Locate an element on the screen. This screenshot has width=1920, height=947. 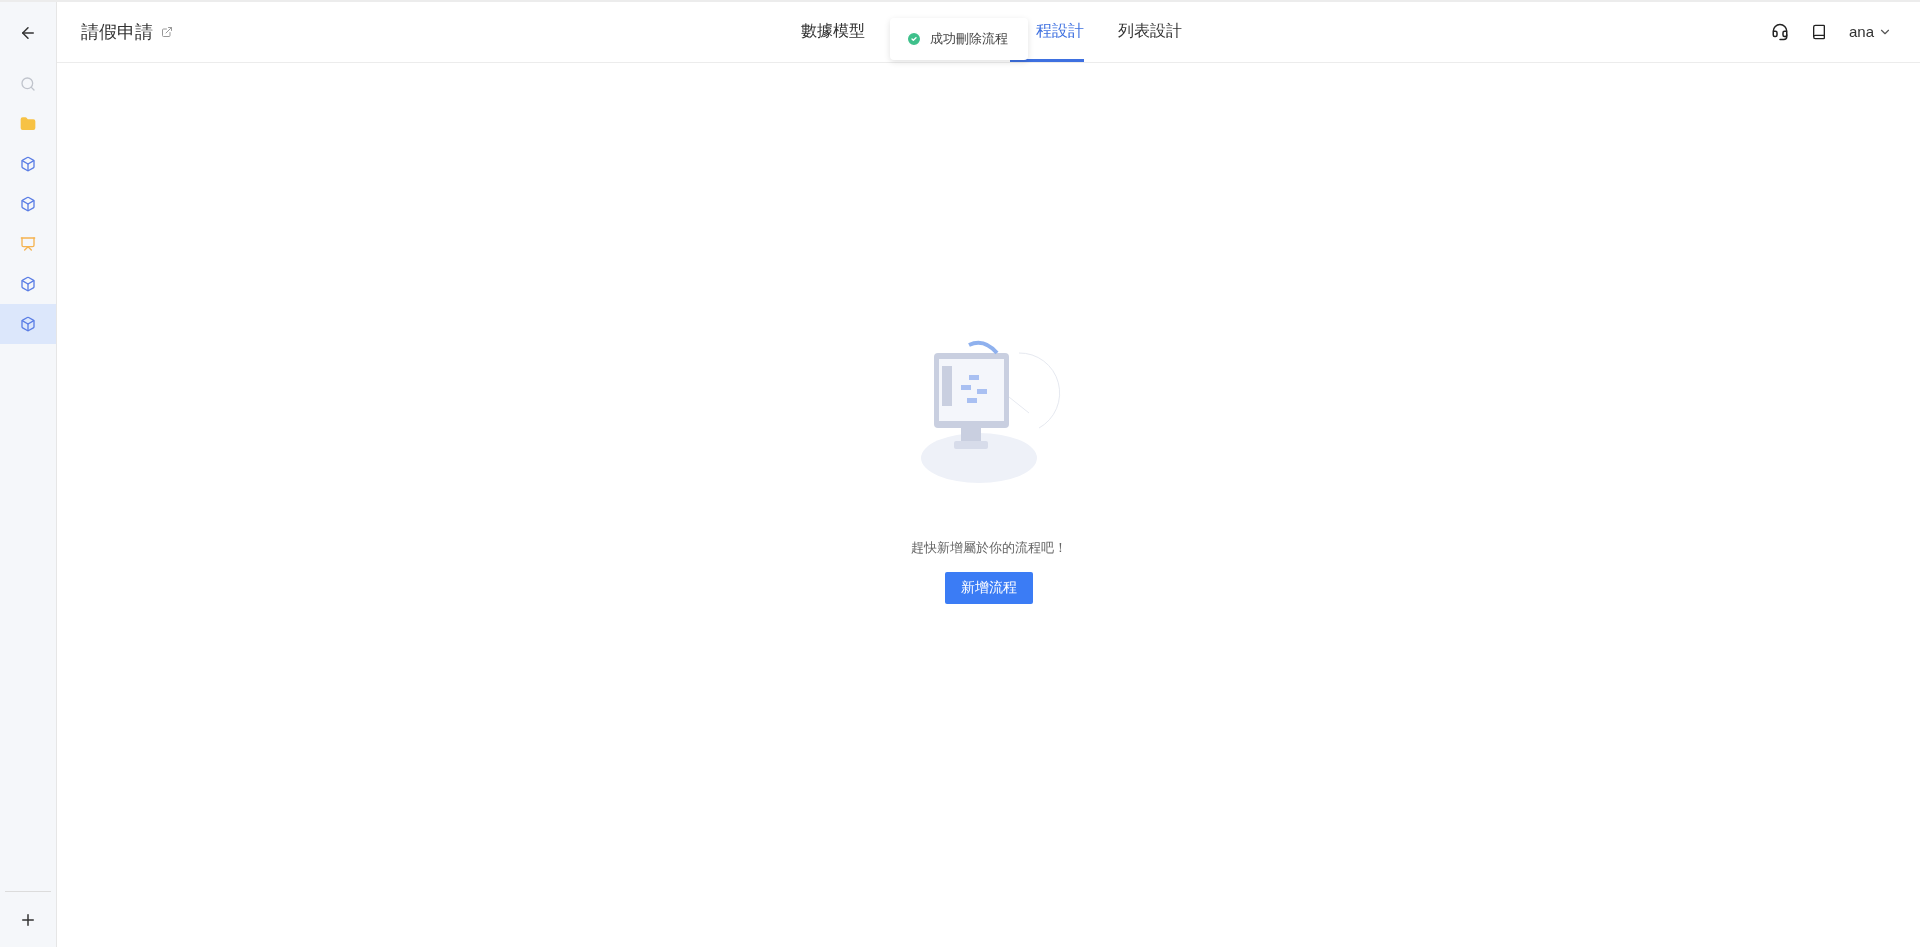
user-menu: ana is located at coordinates (1870, 32).